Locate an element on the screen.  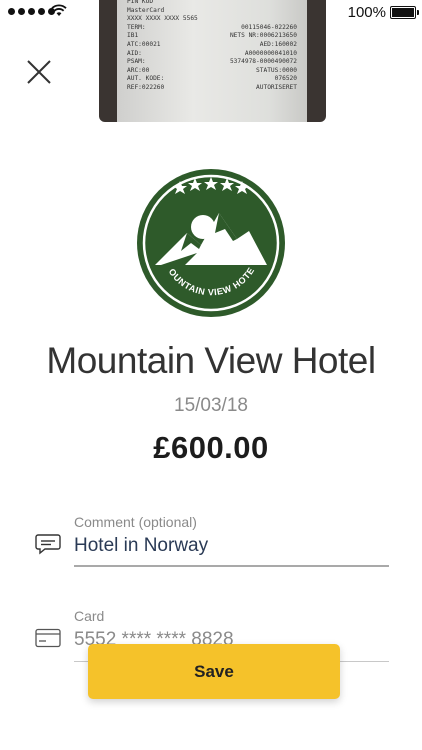
receipt-line: PIN KOD is located at coordinates (140, 2).